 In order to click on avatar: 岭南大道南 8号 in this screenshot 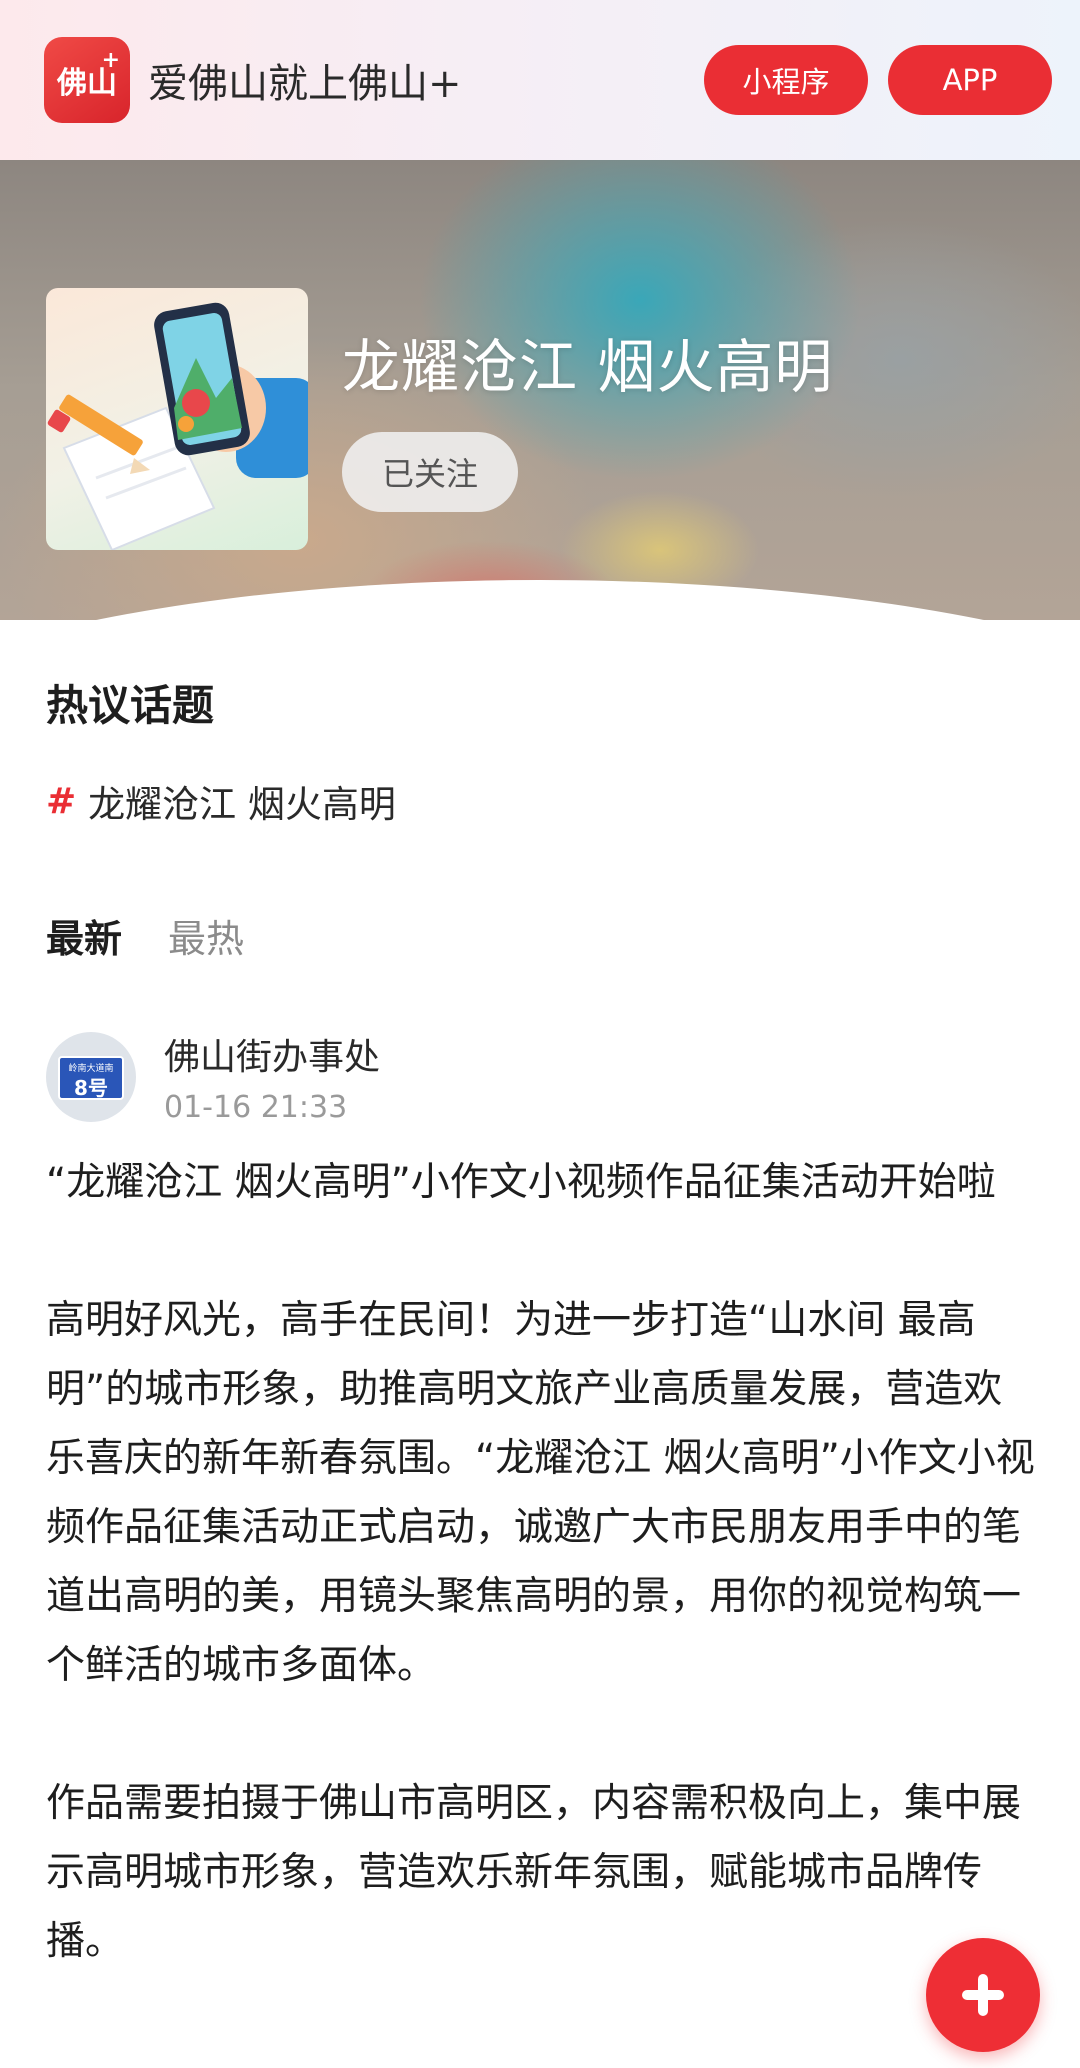, I will do `click(91, 1076)`.